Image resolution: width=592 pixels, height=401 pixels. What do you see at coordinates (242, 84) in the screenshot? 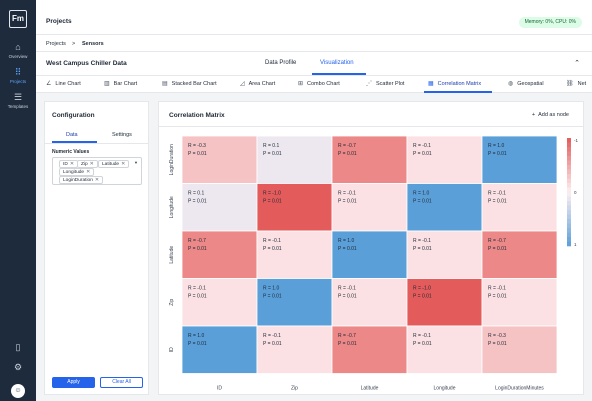
I see `area-chart-icon: ◿` at bounding box center [242, 84].